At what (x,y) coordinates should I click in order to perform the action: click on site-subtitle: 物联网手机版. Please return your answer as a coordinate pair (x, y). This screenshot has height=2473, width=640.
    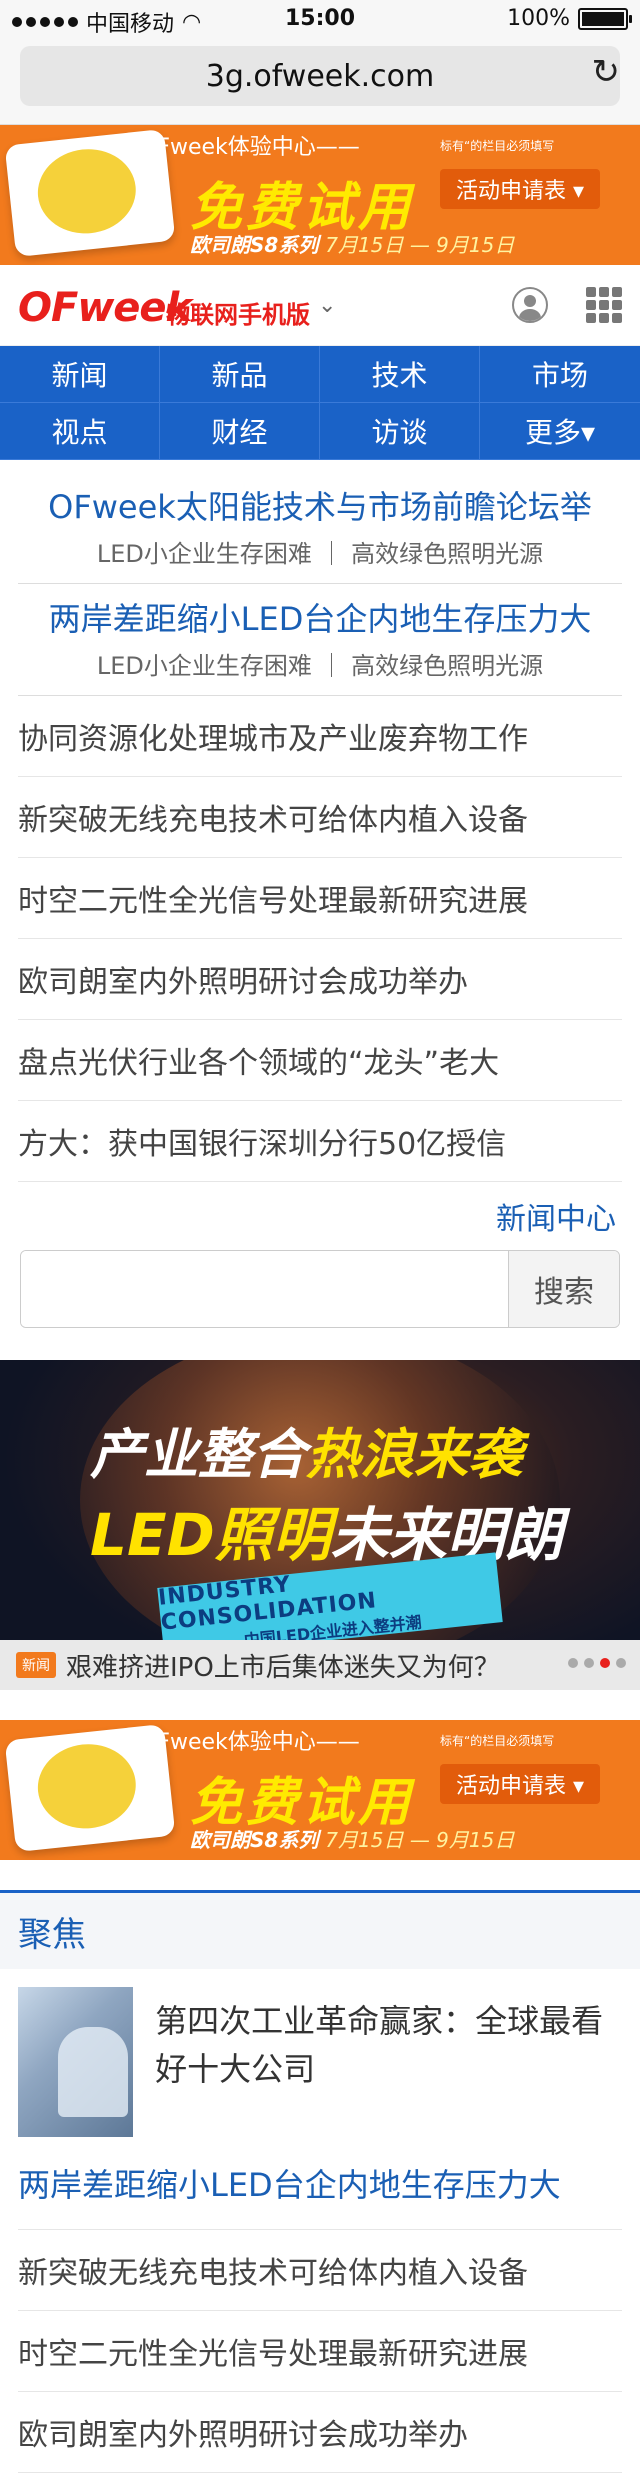
    Looking at the image, I should click on (238, 312).